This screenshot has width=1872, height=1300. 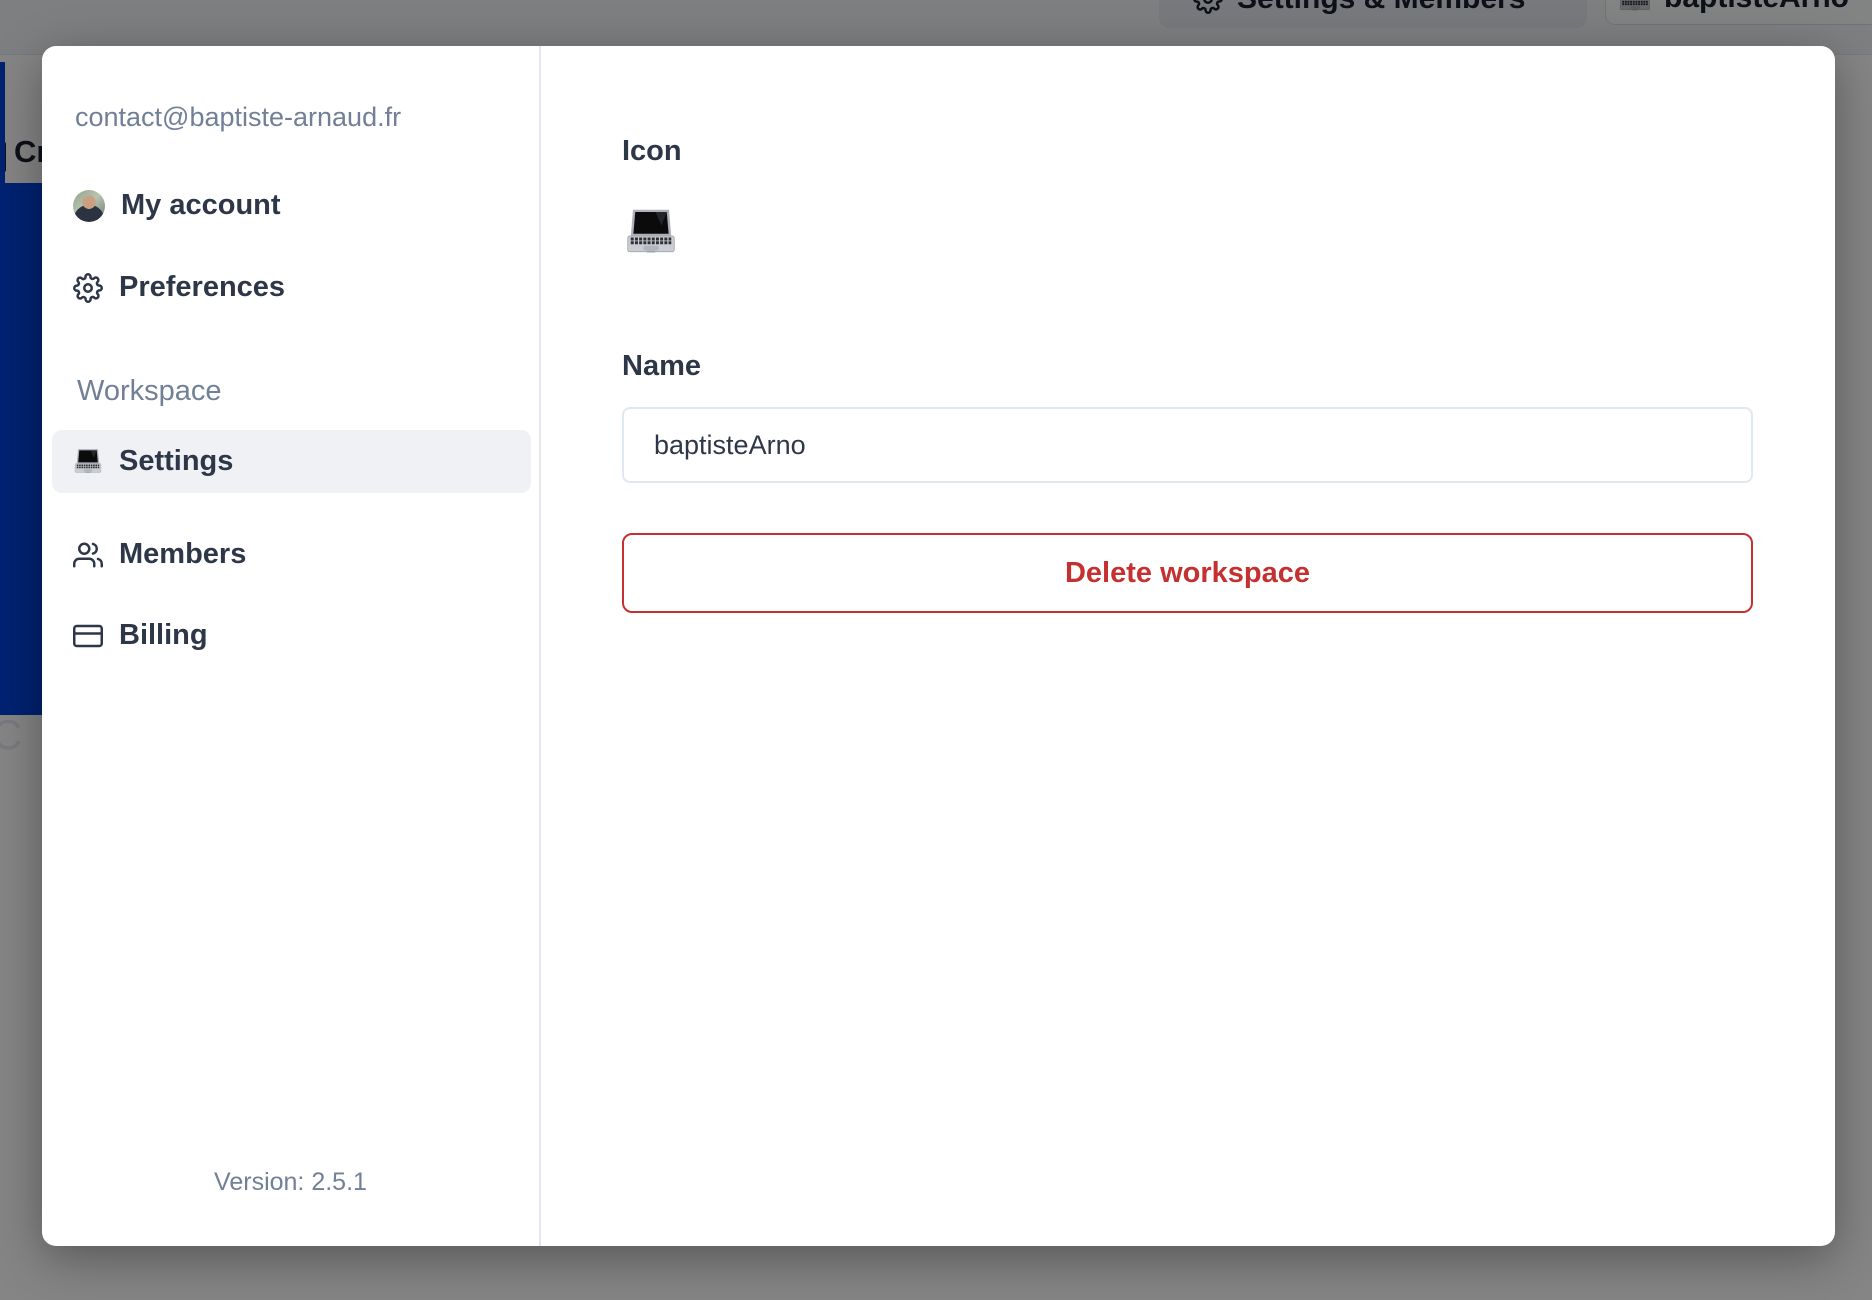 What do you see at coordinates (88, 635) in the screenshot?
I see `credit-card-icon` at bounding box center [88, 635].